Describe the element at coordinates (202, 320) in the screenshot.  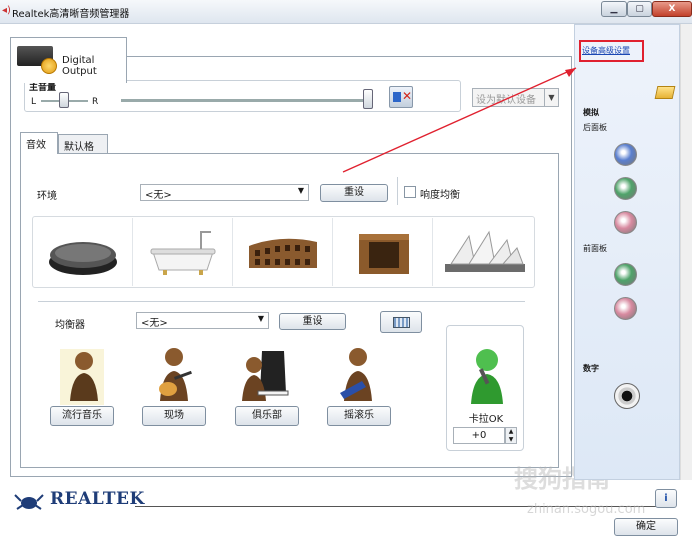
I see `equalizer-dropdown: <无> ▼` at that location.